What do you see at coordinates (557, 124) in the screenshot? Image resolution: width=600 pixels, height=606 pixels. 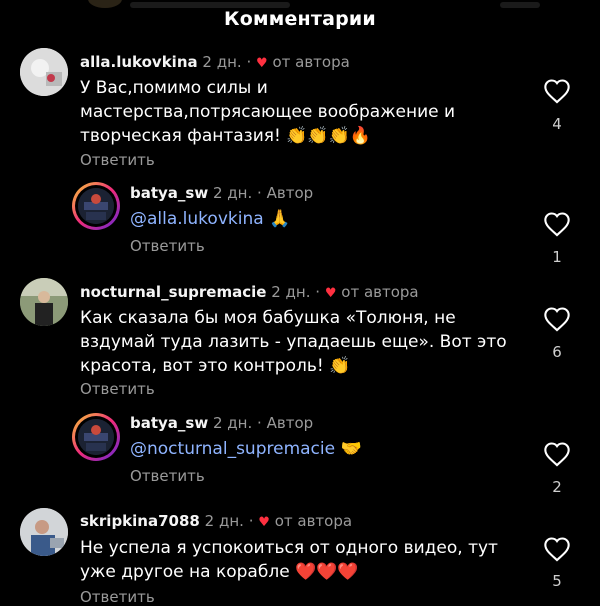 I see `like-count: 4` at bounding box center [557, 124].